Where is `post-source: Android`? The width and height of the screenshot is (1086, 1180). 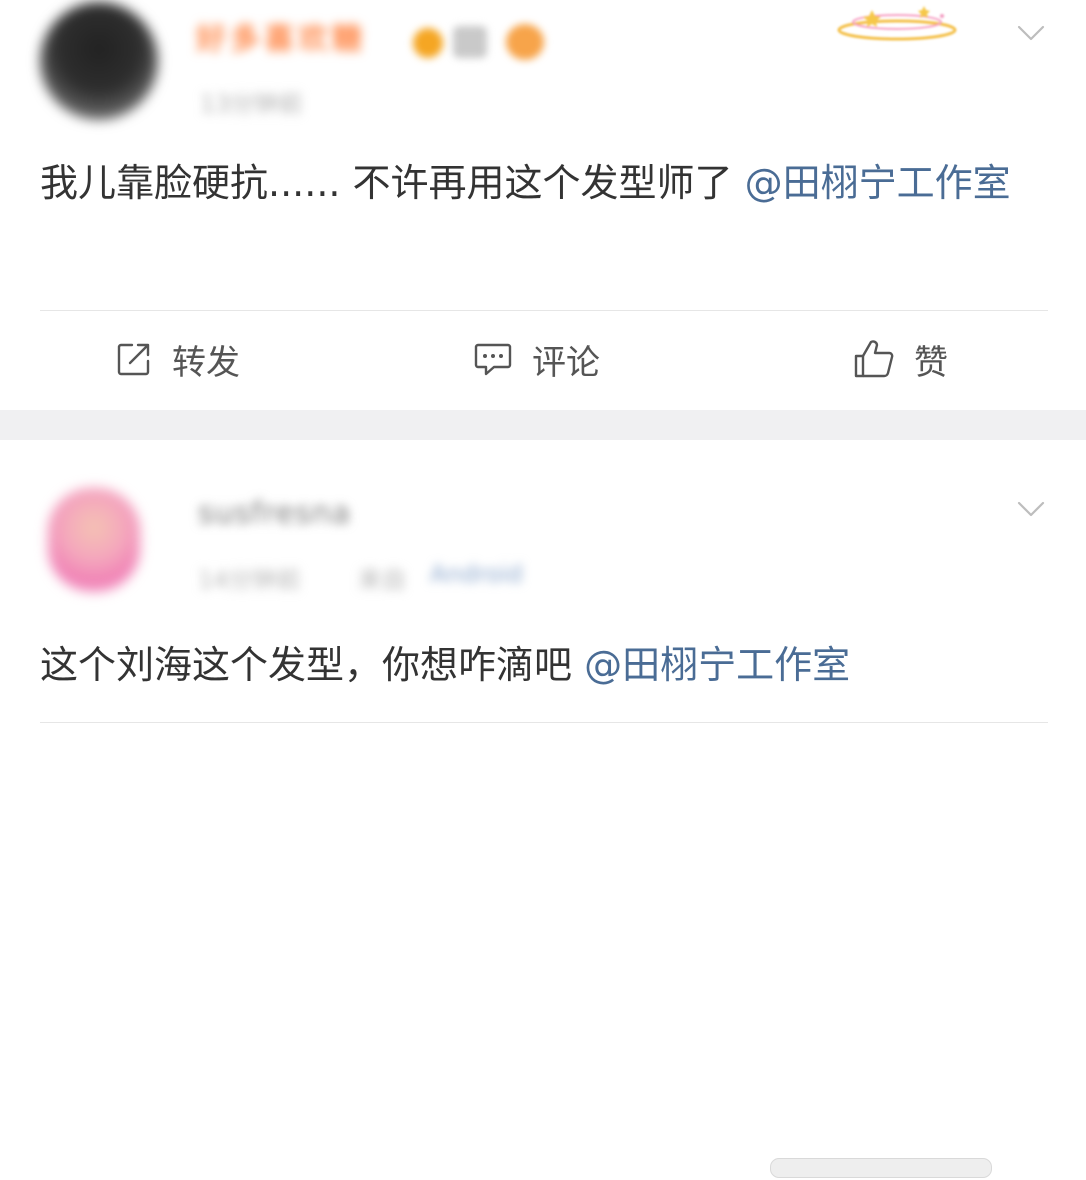 post-source: Android is located at coordinates (476, 574).